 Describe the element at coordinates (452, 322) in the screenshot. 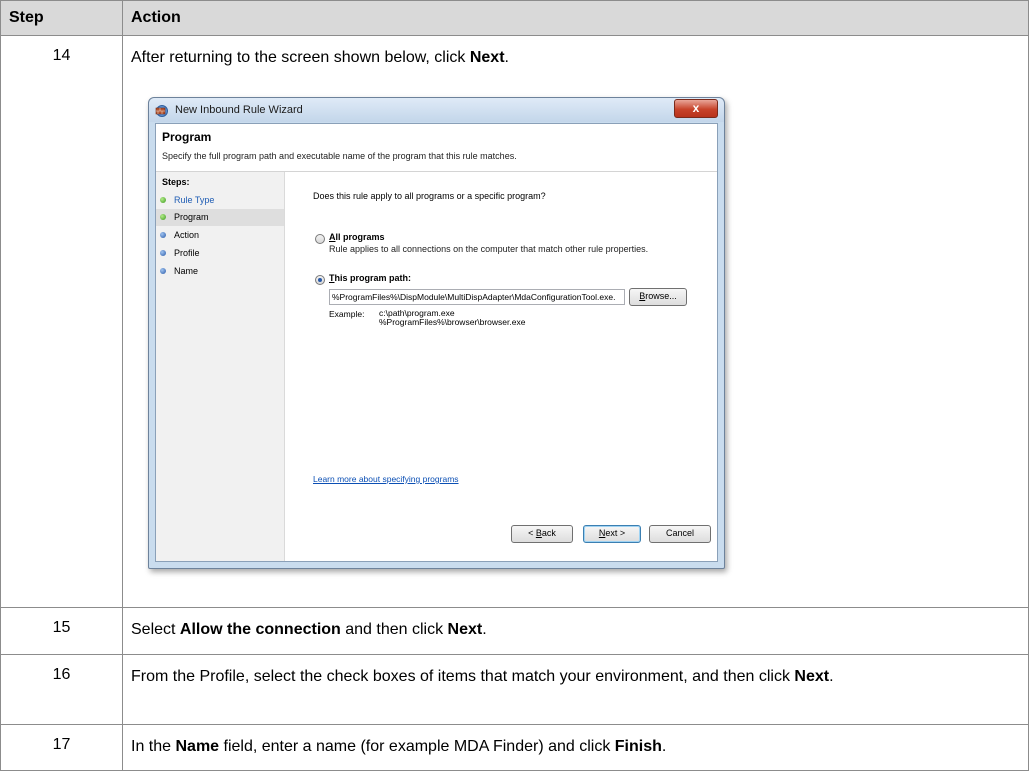

I see `example-path-2: %ProgramFiles%\browser\browser.exe` at that location.